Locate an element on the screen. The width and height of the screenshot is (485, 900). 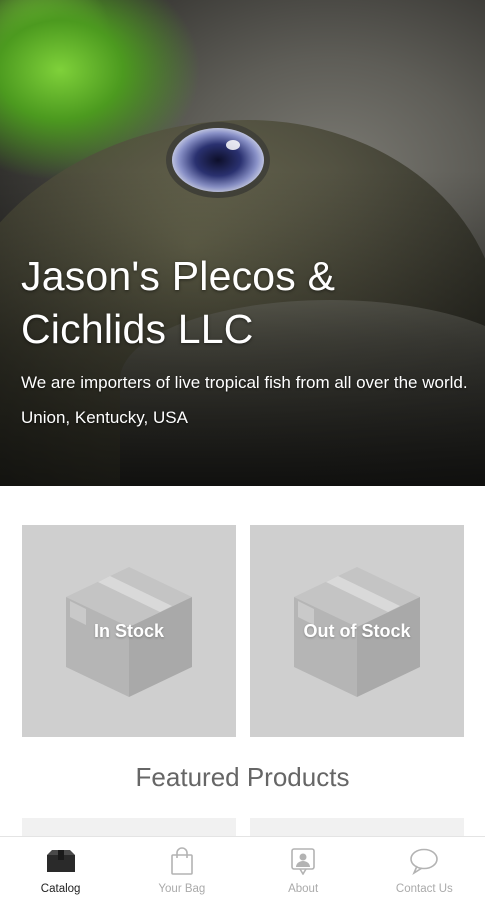
category-out-of-stock: Out of Stock is located at coordinates (357, 631).